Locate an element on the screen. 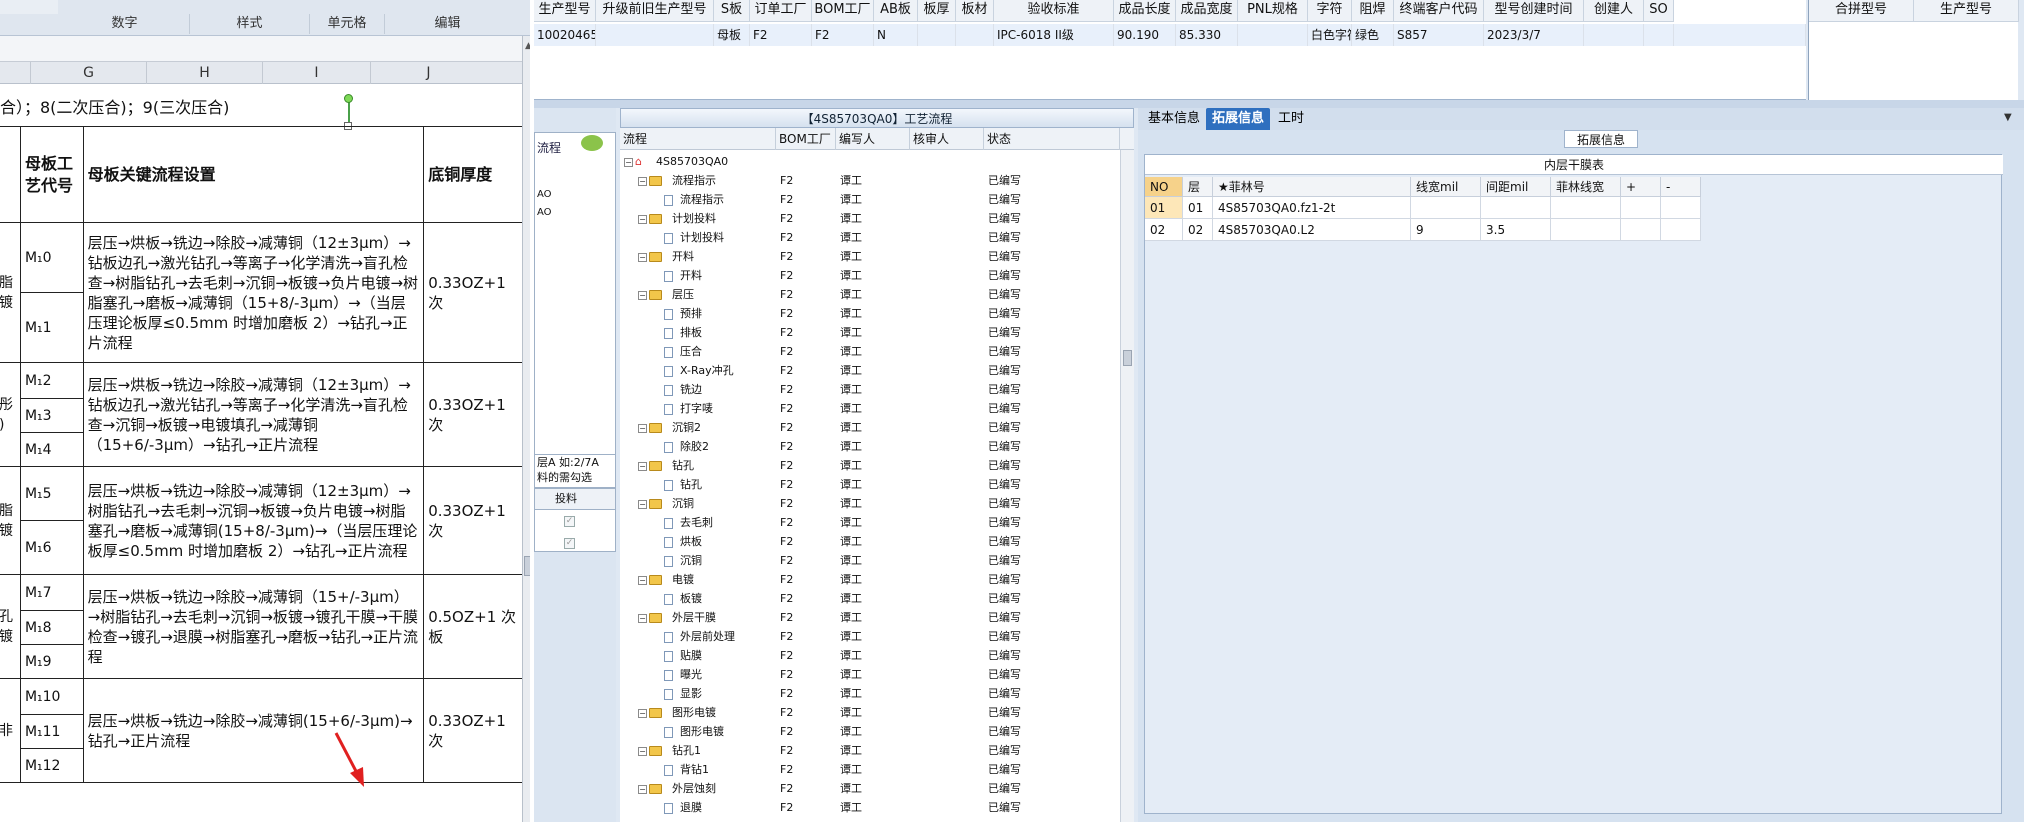  tree-row: 预排 F2 谭工 已编写 is located at coordinates (870, 313).